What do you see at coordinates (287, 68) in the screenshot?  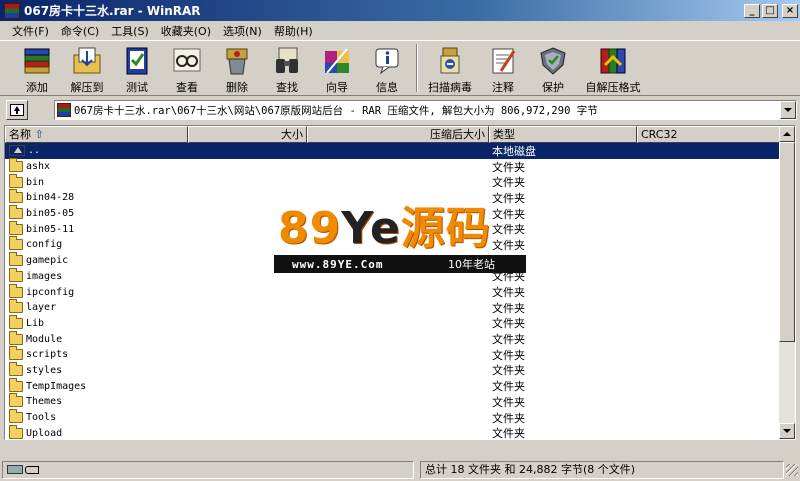 I see `find-button: 查找` at bounding box center [287, 68].